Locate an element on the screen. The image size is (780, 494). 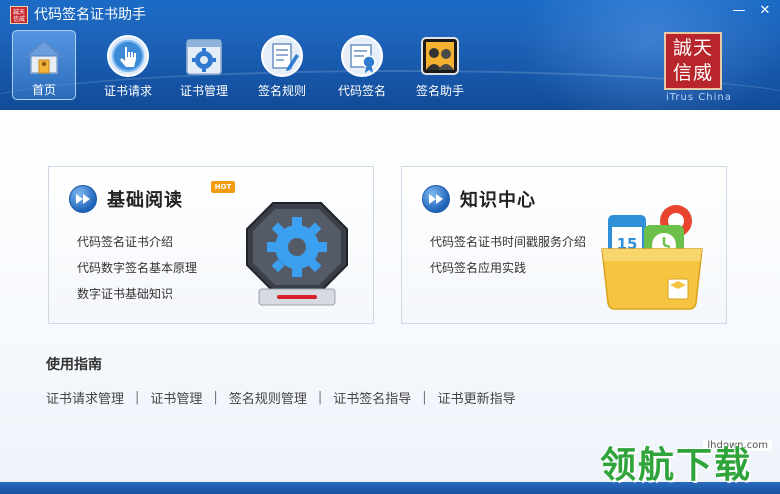
toolbar-item-cert-manage: 证书管理 is located at coordinates (204, 65).